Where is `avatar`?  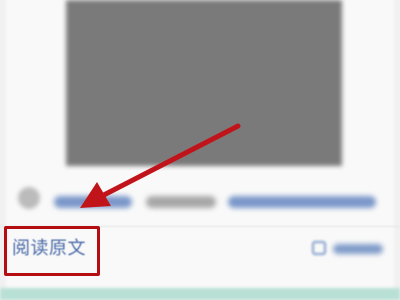
avatar is located at coordinates (29, 198).